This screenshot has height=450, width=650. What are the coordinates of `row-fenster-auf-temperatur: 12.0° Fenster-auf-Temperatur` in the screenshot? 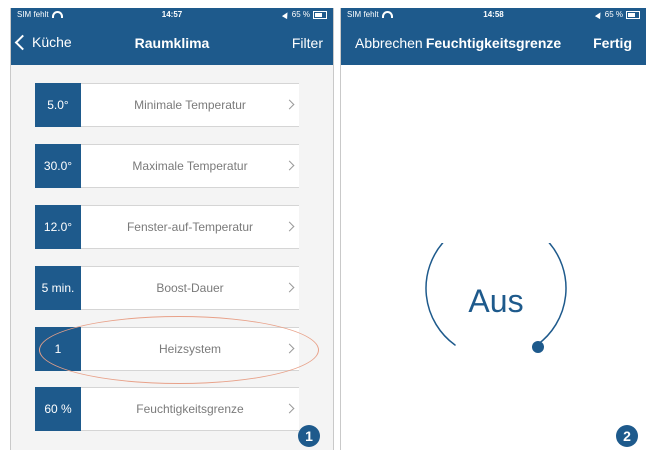 It's located at (167, 227).